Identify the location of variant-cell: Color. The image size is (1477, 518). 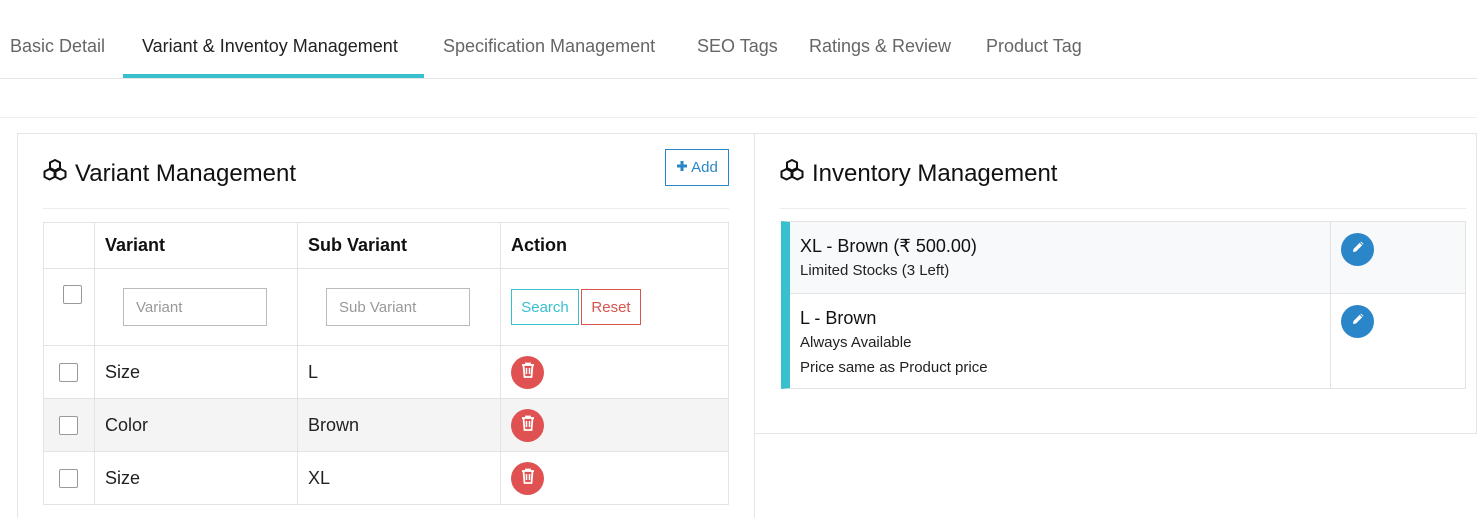
(196, 425).